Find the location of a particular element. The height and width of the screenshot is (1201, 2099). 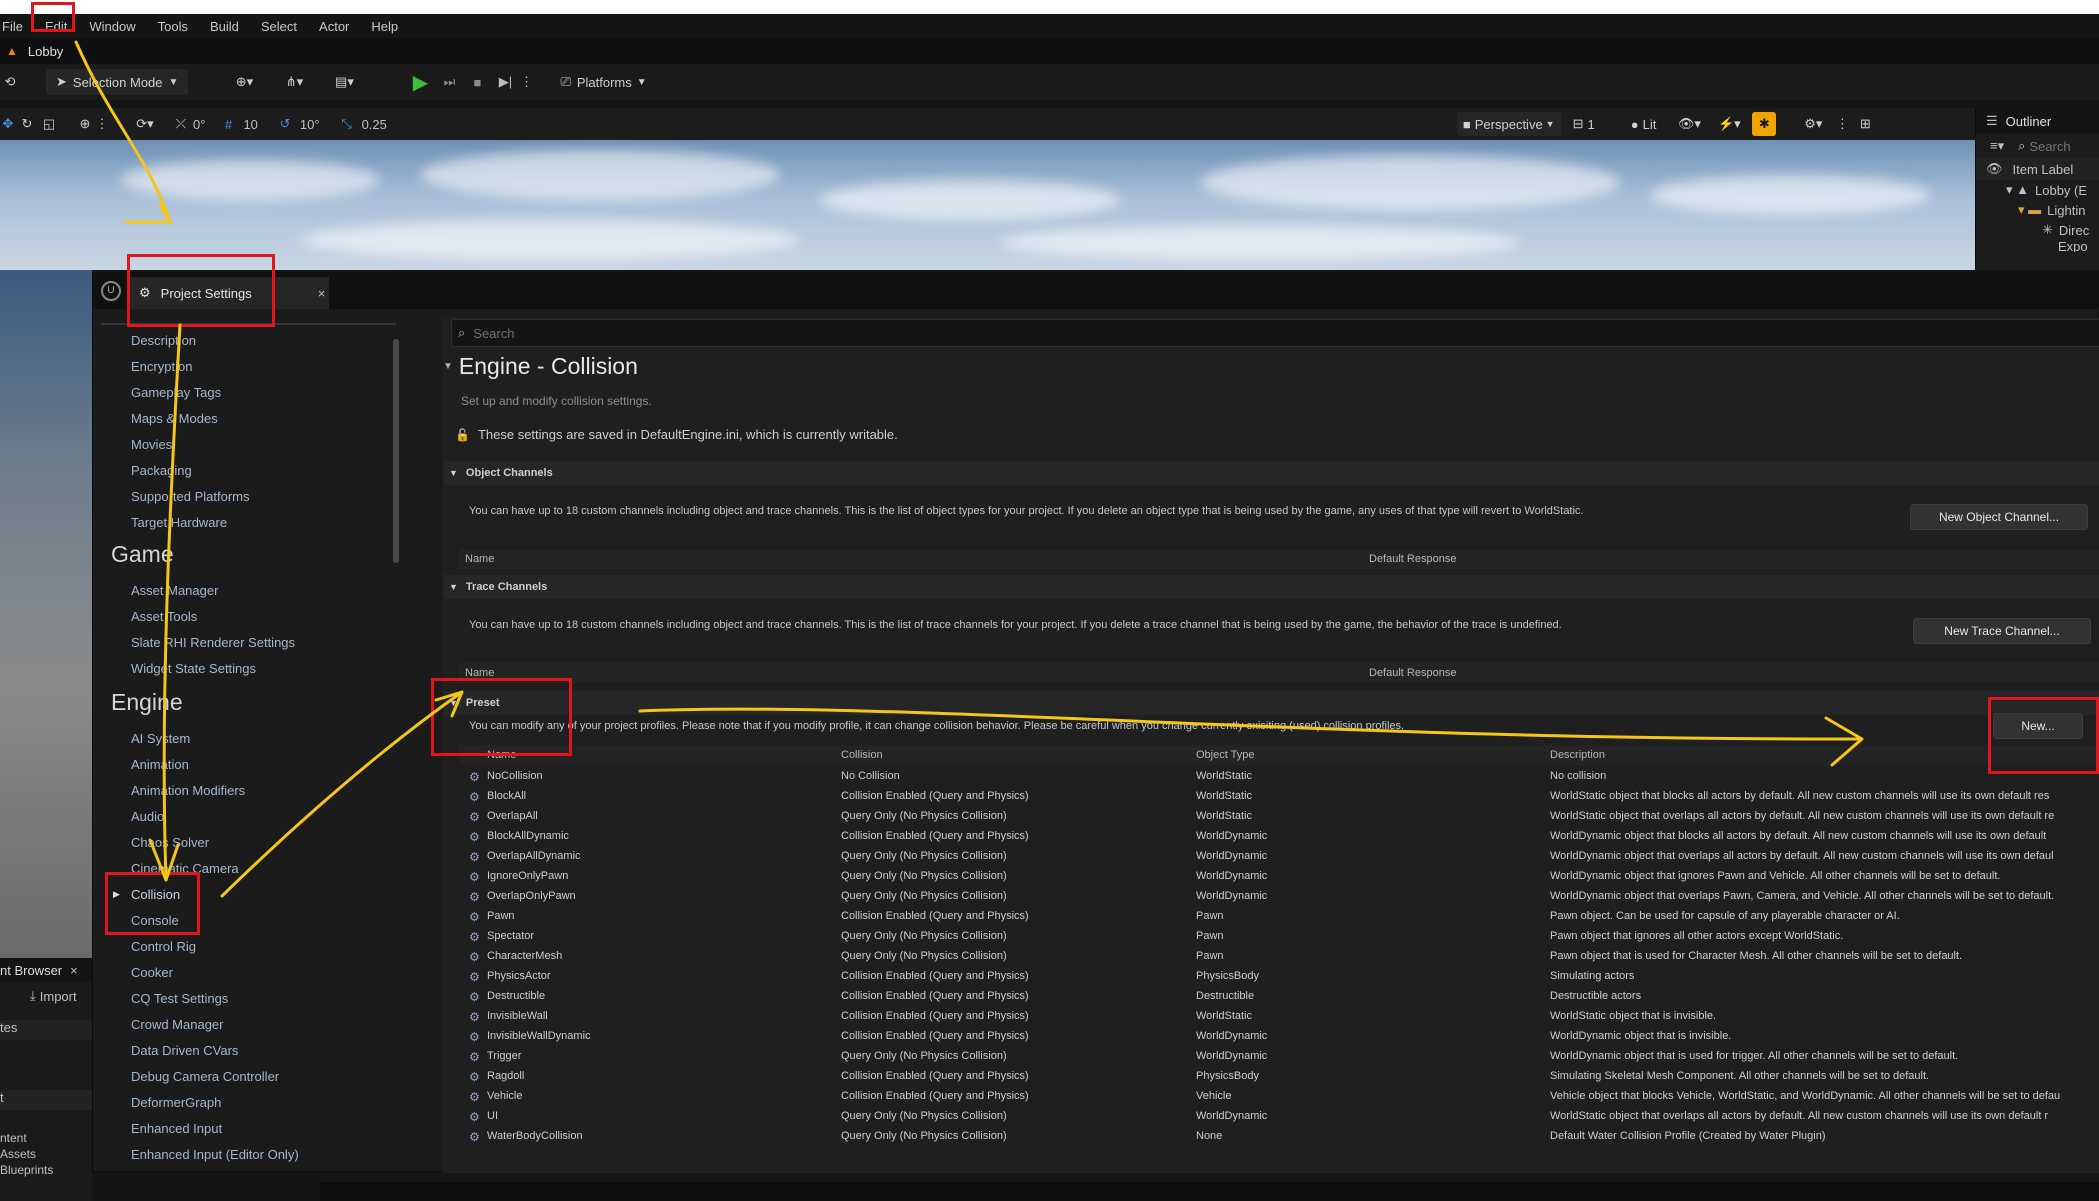

stop-icon: ■ is located at coordinates (477, 82).